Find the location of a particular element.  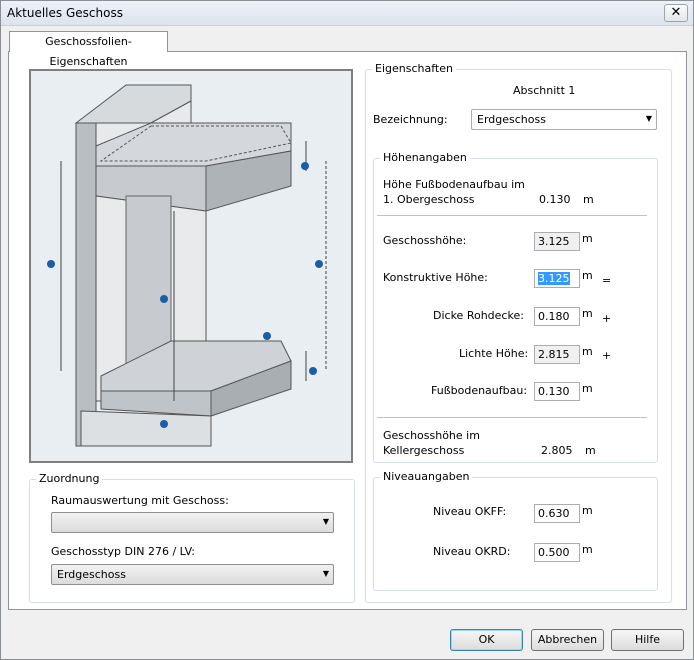

group-niveauangaben: Niveauangaben is located at coordinates (515, 530).